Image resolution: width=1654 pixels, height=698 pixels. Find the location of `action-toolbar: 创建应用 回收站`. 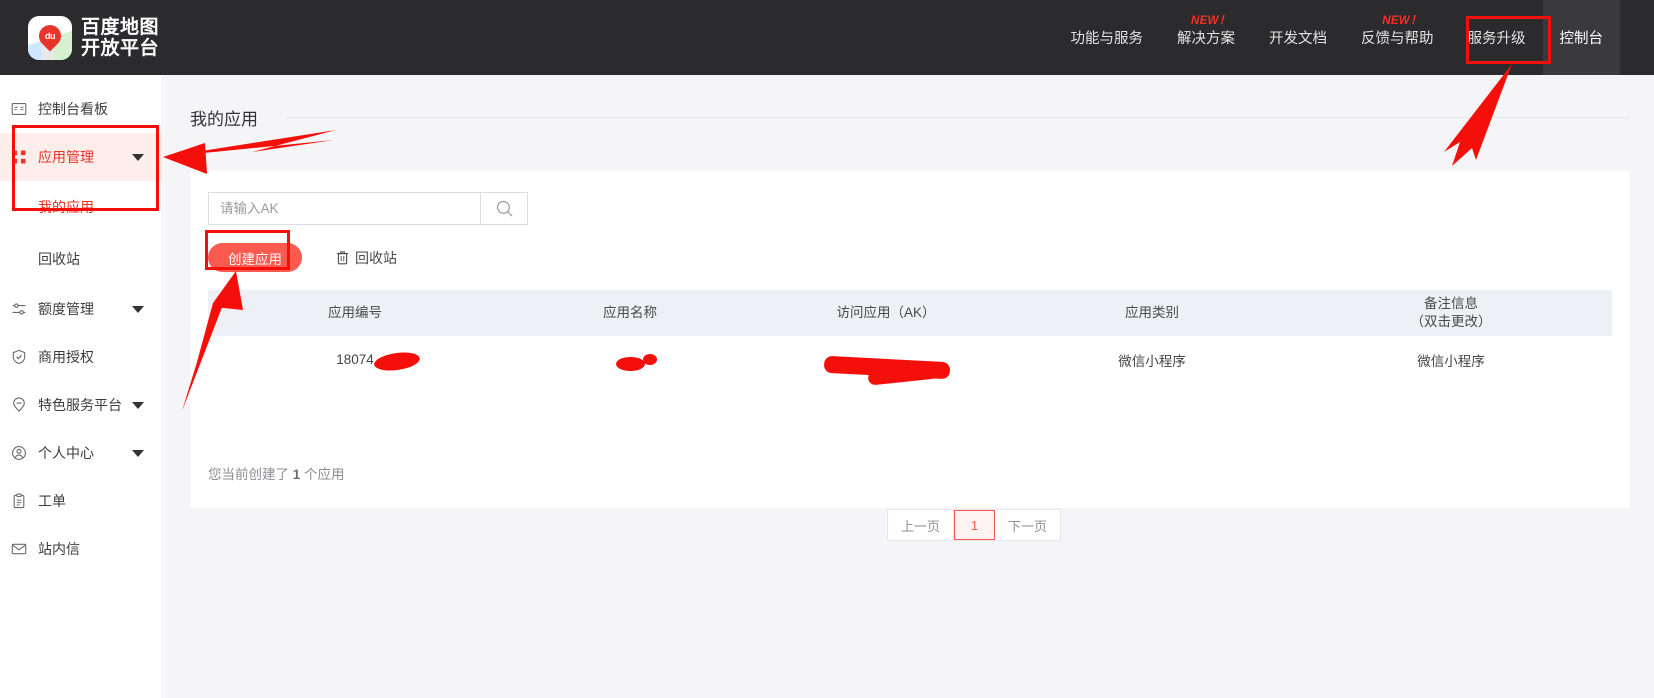

action-toolbar: 创建应用 回收站 is located at coordinates (302, 257).